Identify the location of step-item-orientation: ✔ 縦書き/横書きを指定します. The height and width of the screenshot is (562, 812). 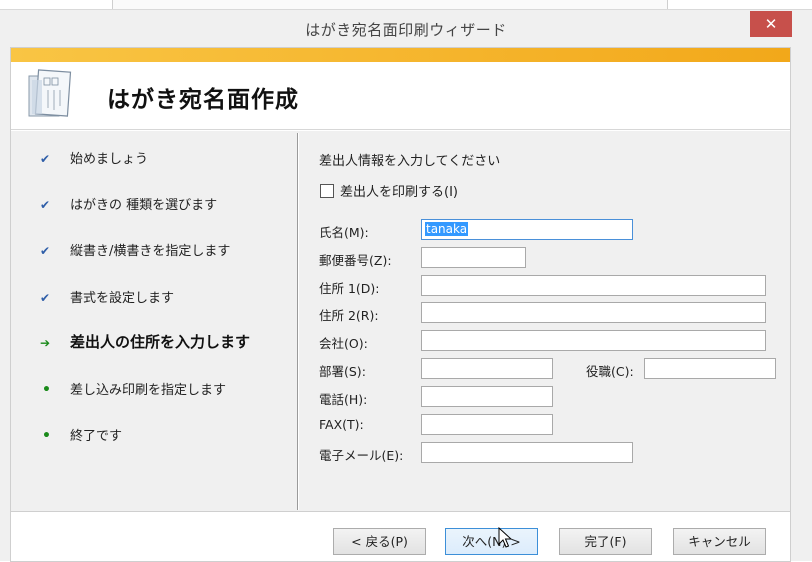
(135, 249).